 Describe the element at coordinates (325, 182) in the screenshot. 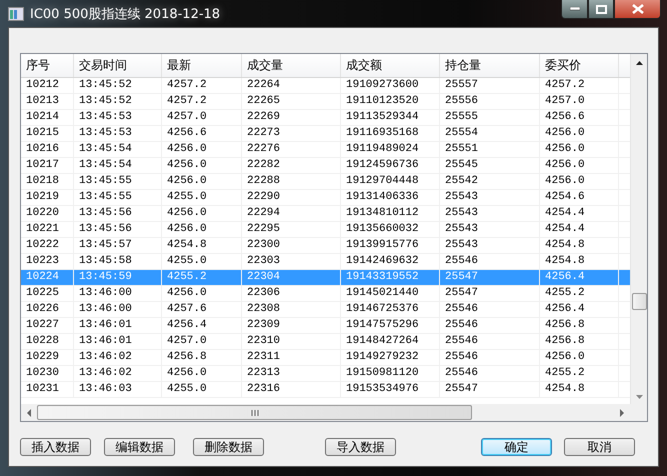

I see `table-row: 10218 13:45:55 4256.0 22288 19129704448 25542 4256.0` at that location.